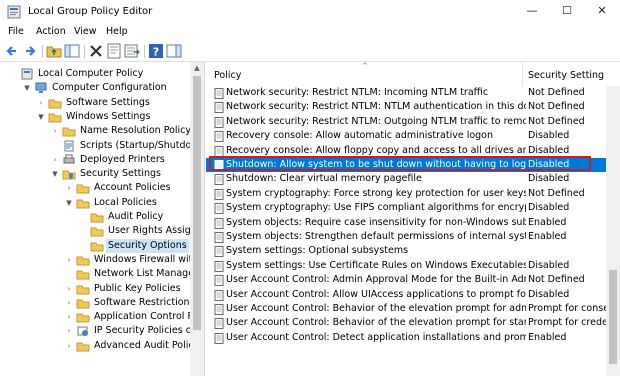 This screenshot has width=620, height=376. I want to click on minimize-button: —, so click(532, 12).